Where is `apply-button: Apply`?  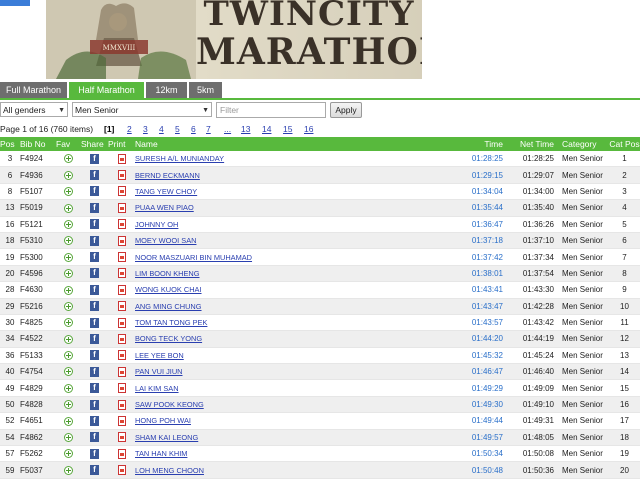 apply-button: Apply is located at coordinates (346, 110).